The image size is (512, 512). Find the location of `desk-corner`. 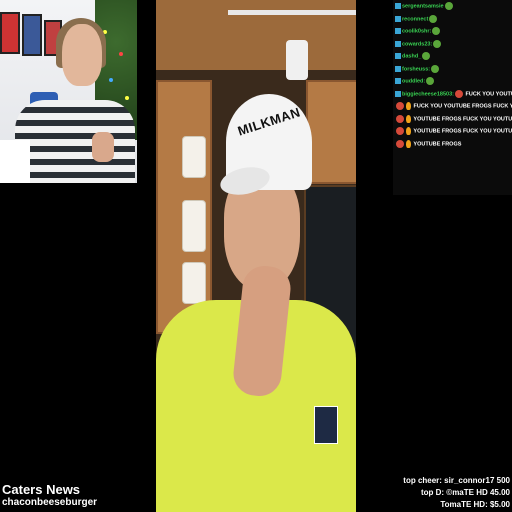

desk-corner is located at coordinates (15, 161).